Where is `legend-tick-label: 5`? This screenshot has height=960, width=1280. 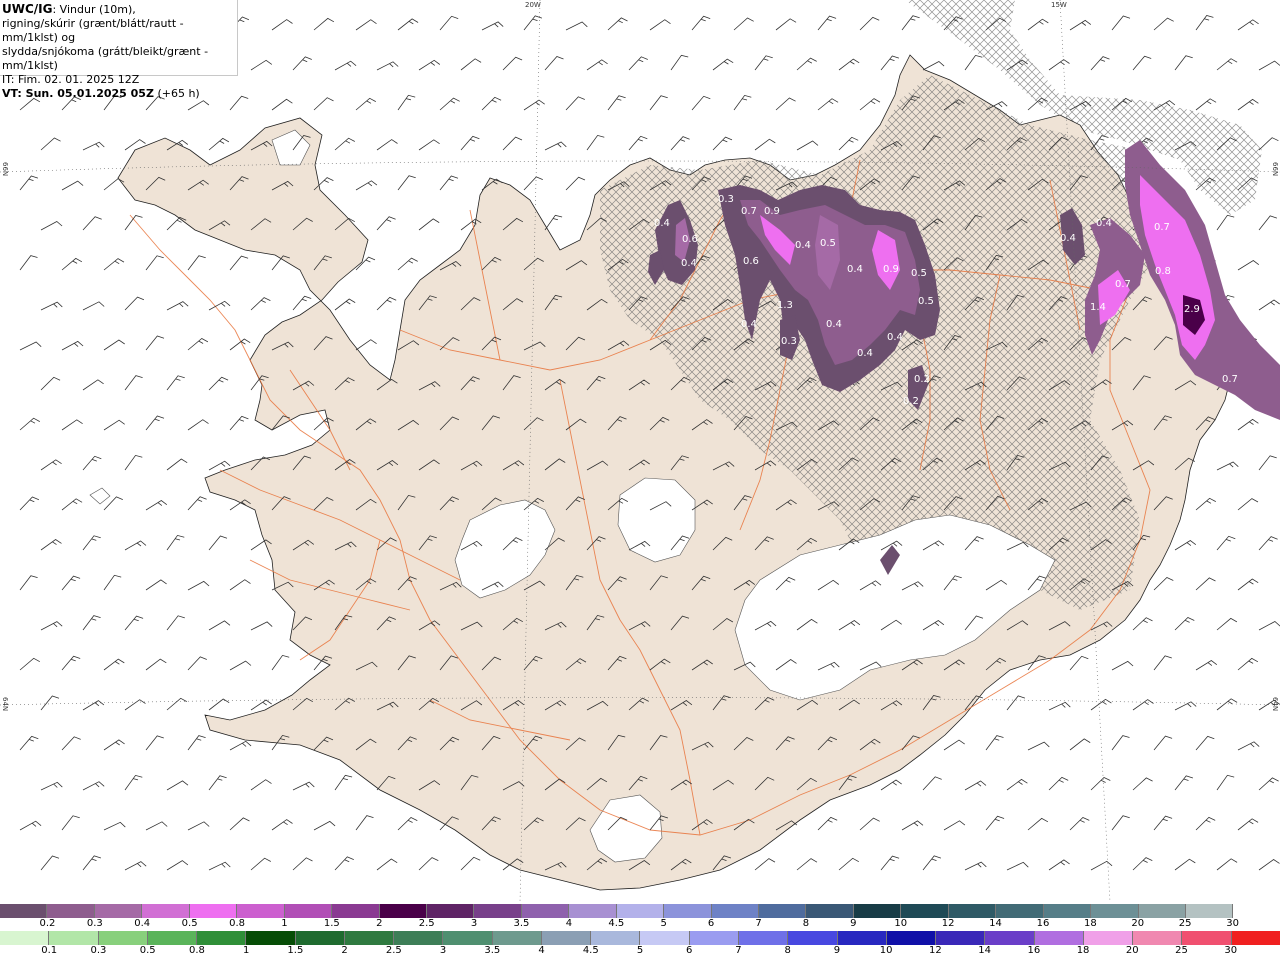 legend-tick-label: 5 is located at coordinates (663, 923).